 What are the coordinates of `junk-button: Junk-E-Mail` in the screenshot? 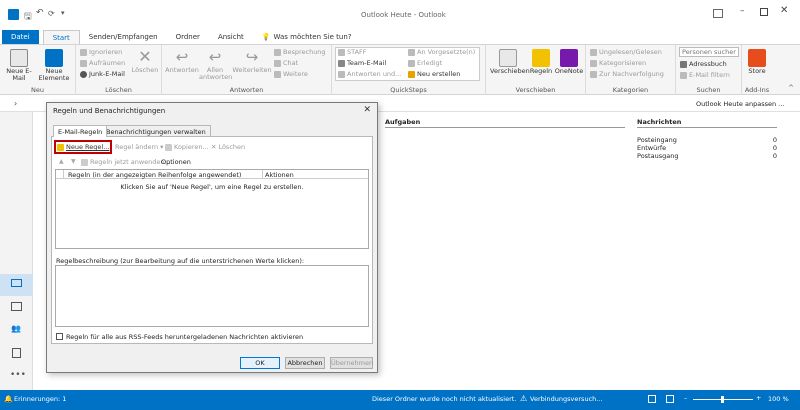 It's located at (102, 74).